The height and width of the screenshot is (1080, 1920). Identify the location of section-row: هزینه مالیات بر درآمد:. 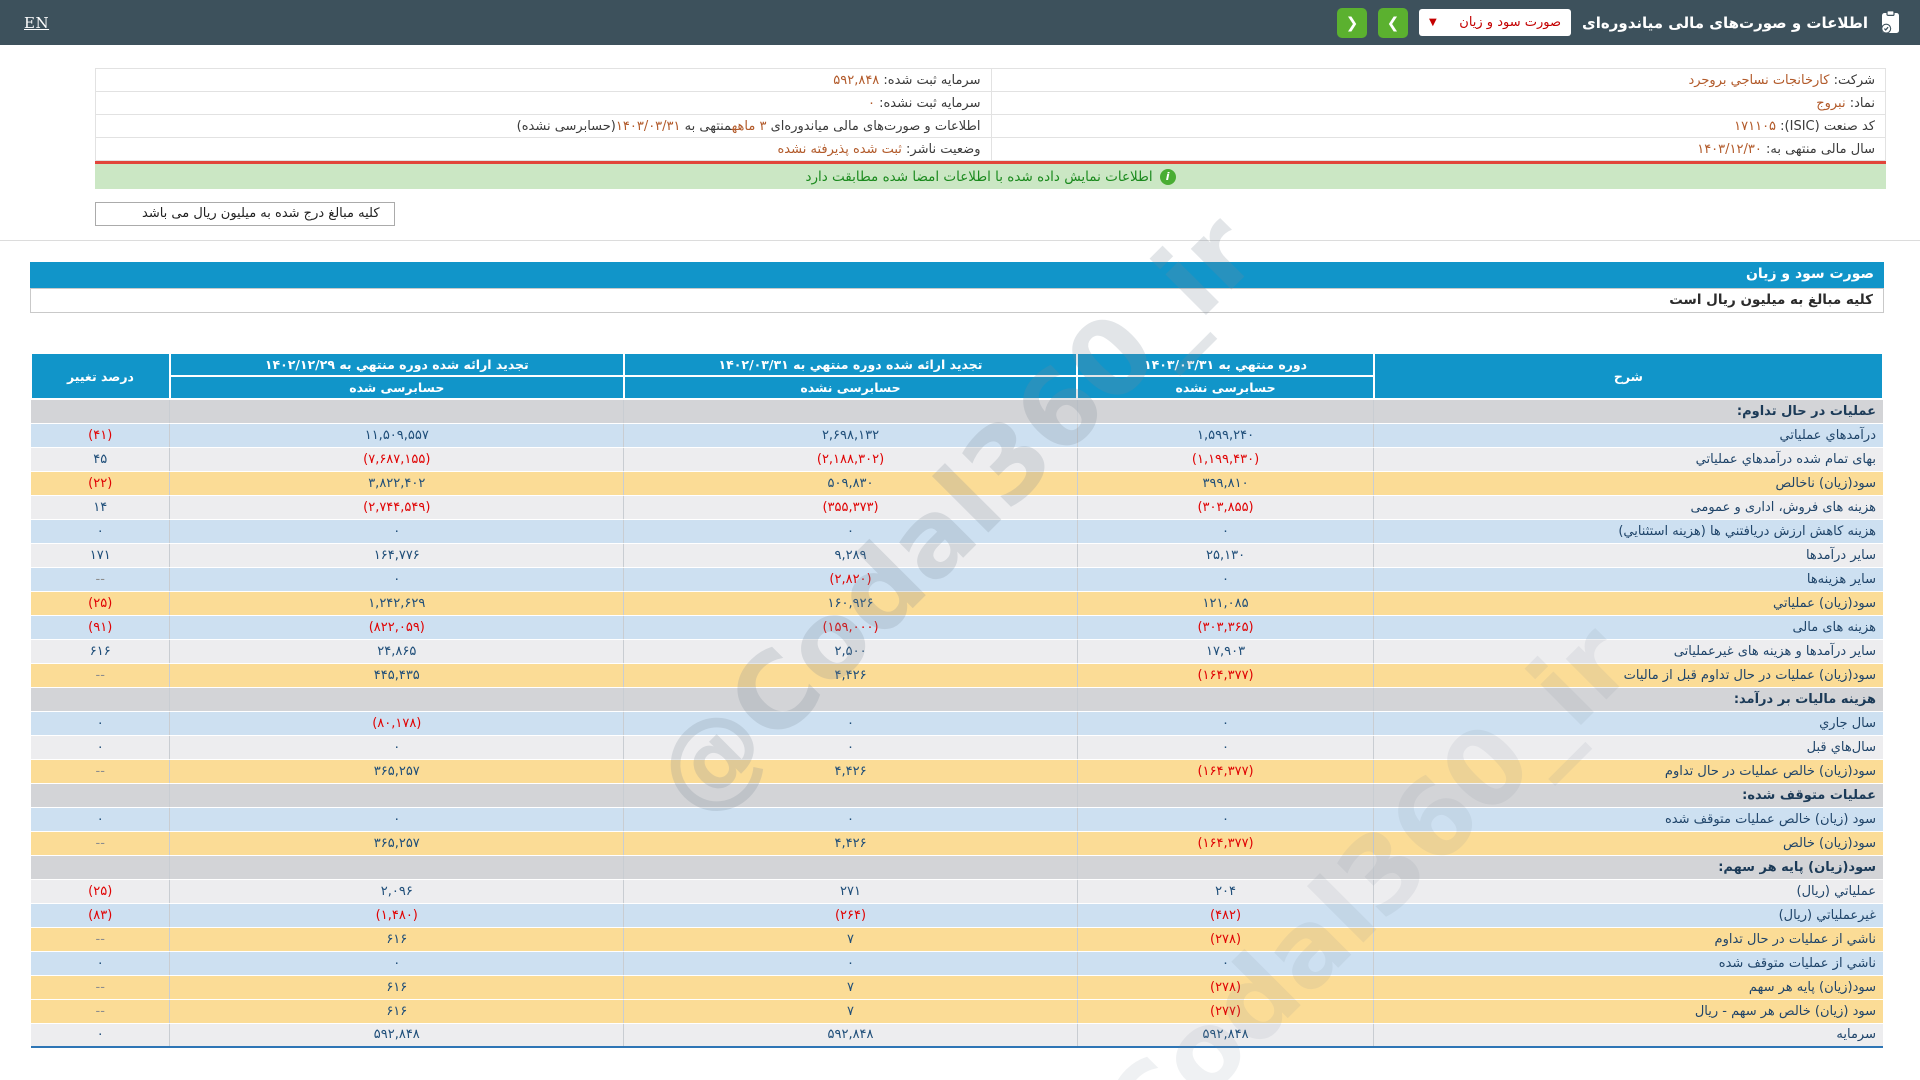
(957, 699).